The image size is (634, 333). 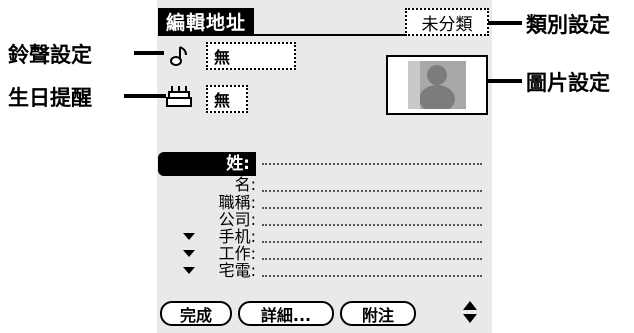 I want to click on scroll-arrows-icon, so click(x=470, y=312).